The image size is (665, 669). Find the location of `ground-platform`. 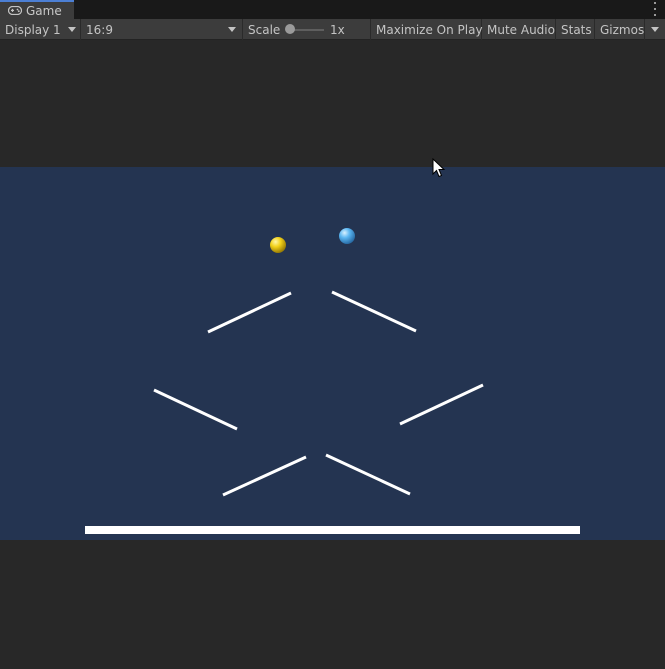

ground-platform is located at coordinates (332, 530).